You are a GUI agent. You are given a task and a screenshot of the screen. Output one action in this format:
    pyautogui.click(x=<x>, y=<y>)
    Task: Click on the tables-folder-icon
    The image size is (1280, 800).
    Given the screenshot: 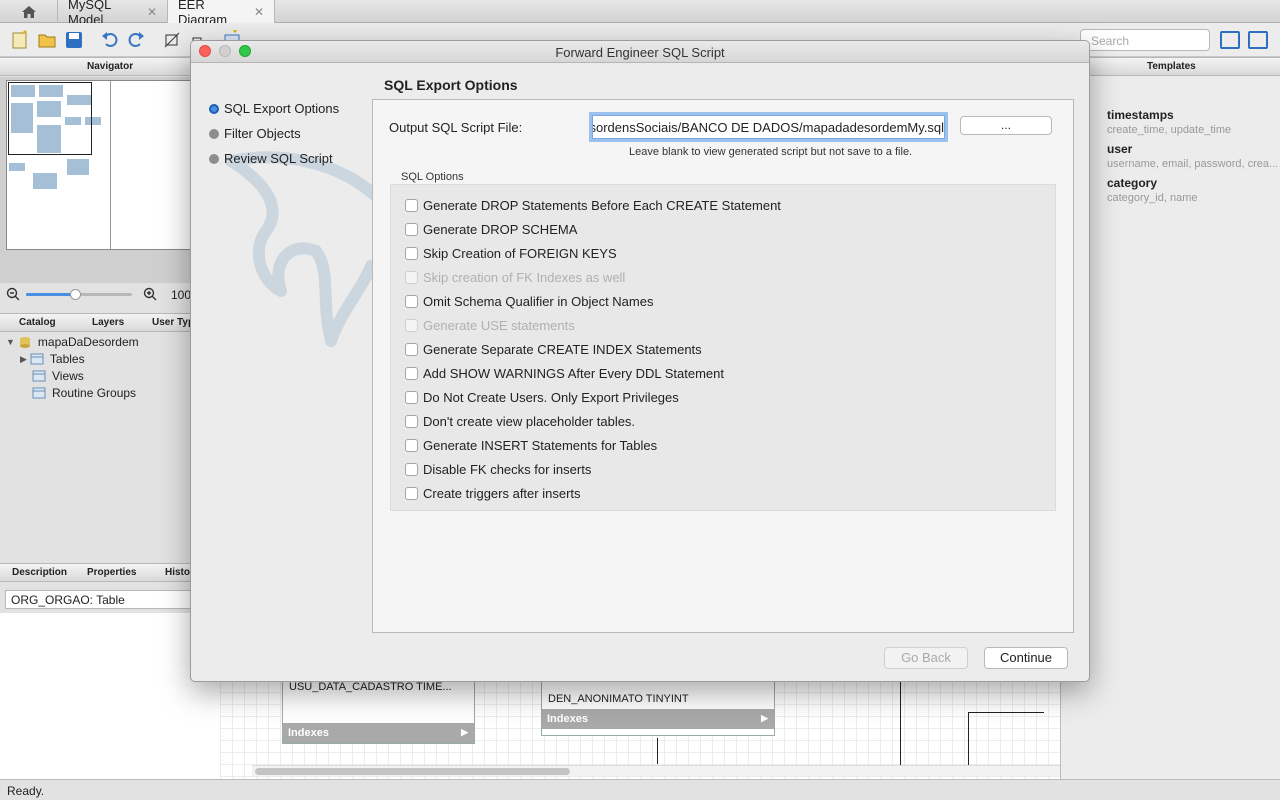 What is the action you would take?
    pyautogui.click(x=37, y=359)
    